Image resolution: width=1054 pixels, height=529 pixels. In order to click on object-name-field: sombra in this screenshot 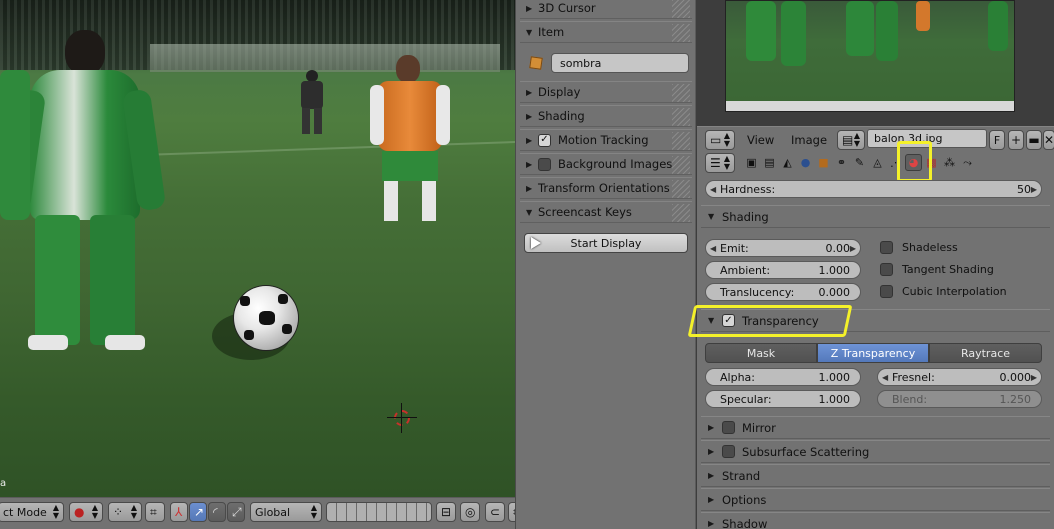, I will do `click(620, 63)`.